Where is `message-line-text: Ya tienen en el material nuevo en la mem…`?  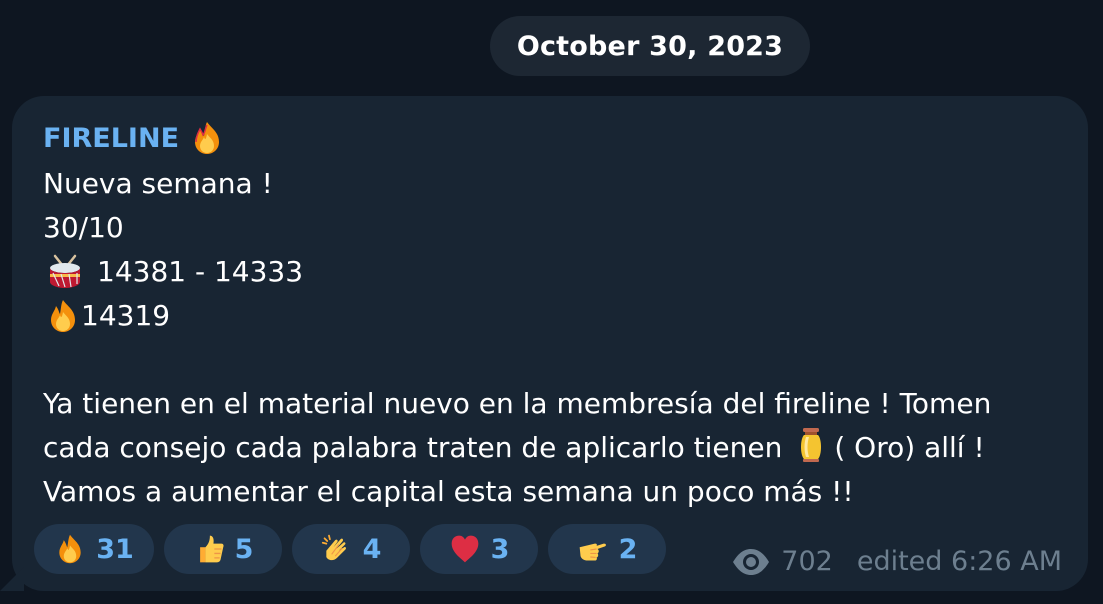
message-line-text: Ya tienen en el material nuevo en la mem… is located at coordinates (517, 403).